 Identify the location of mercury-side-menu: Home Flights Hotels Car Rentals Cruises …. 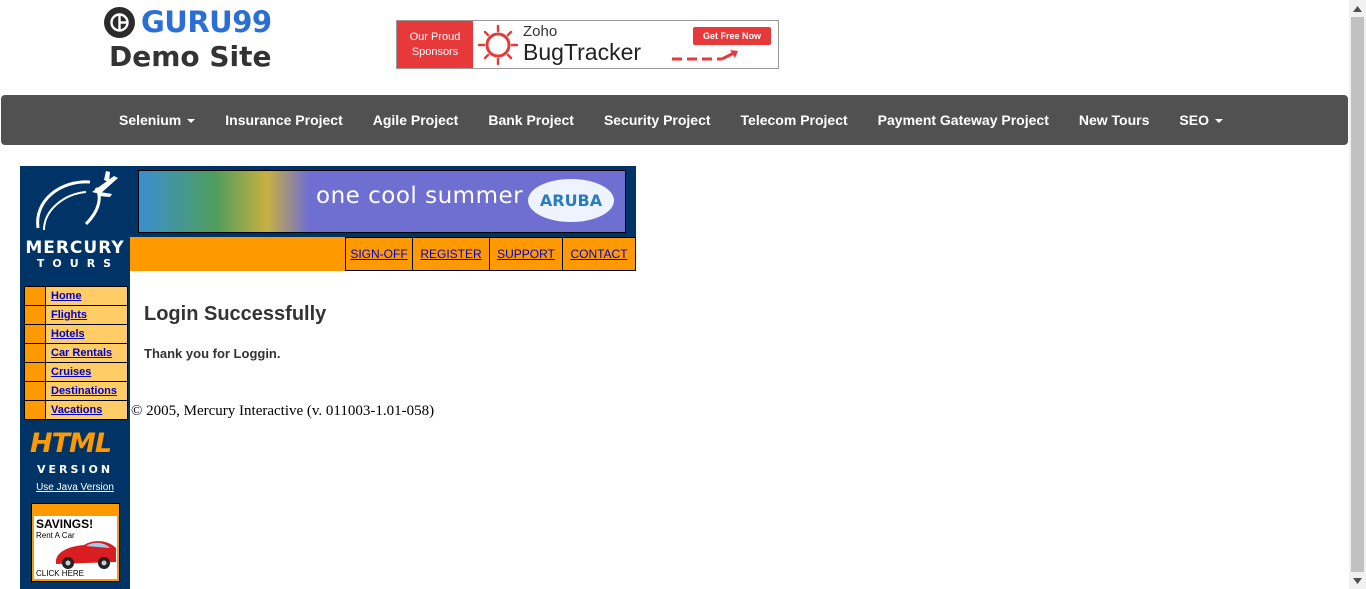
(76, 353).